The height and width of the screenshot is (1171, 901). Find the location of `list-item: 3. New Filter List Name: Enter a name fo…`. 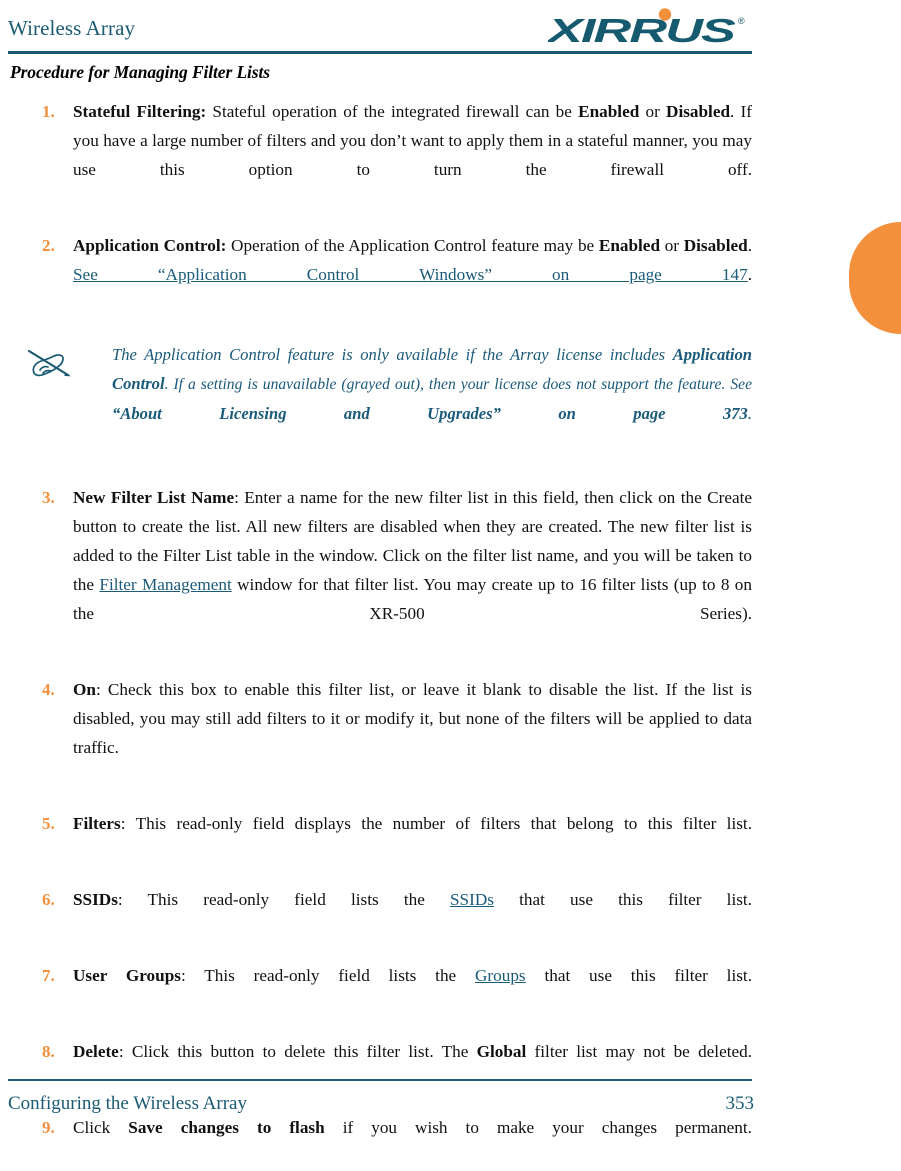

list-item: 3. New Filter List Name: Enter a name fo… is located at coordinates (450, 570).